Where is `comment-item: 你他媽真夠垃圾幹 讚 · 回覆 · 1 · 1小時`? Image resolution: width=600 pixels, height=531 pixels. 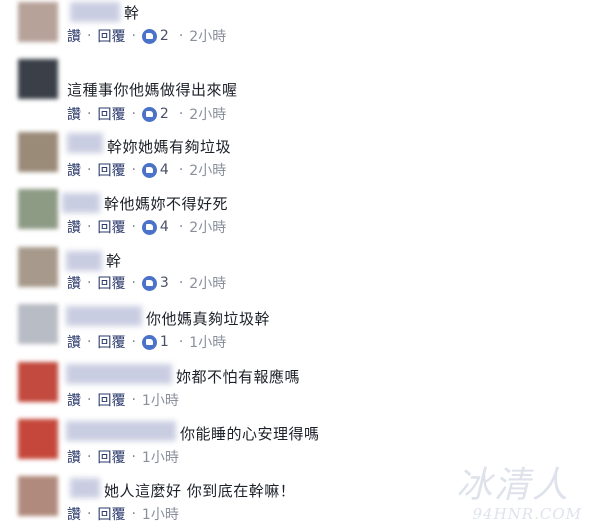
comment-item: 你他媽真夠垃圾幹 讚 · 回覆 · 1 · 1小時 is located at coordinates (300, 330).